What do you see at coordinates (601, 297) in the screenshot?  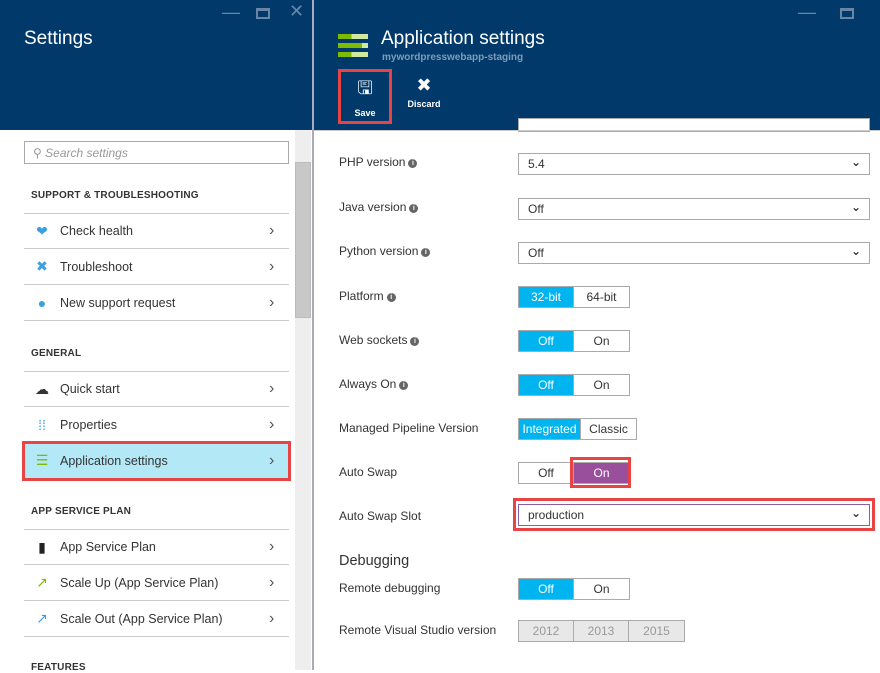 I see `platform-option: 64-bit` at bounding box center [601, 297].